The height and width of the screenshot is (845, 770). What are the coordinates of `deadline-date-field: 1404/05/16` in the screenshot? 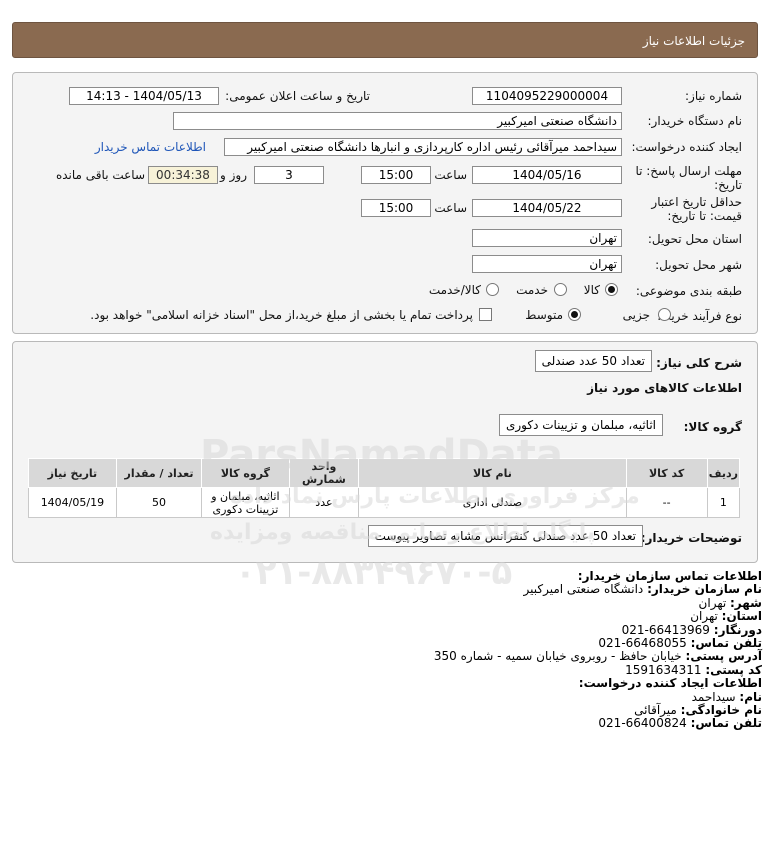 It's located at (547, 175).